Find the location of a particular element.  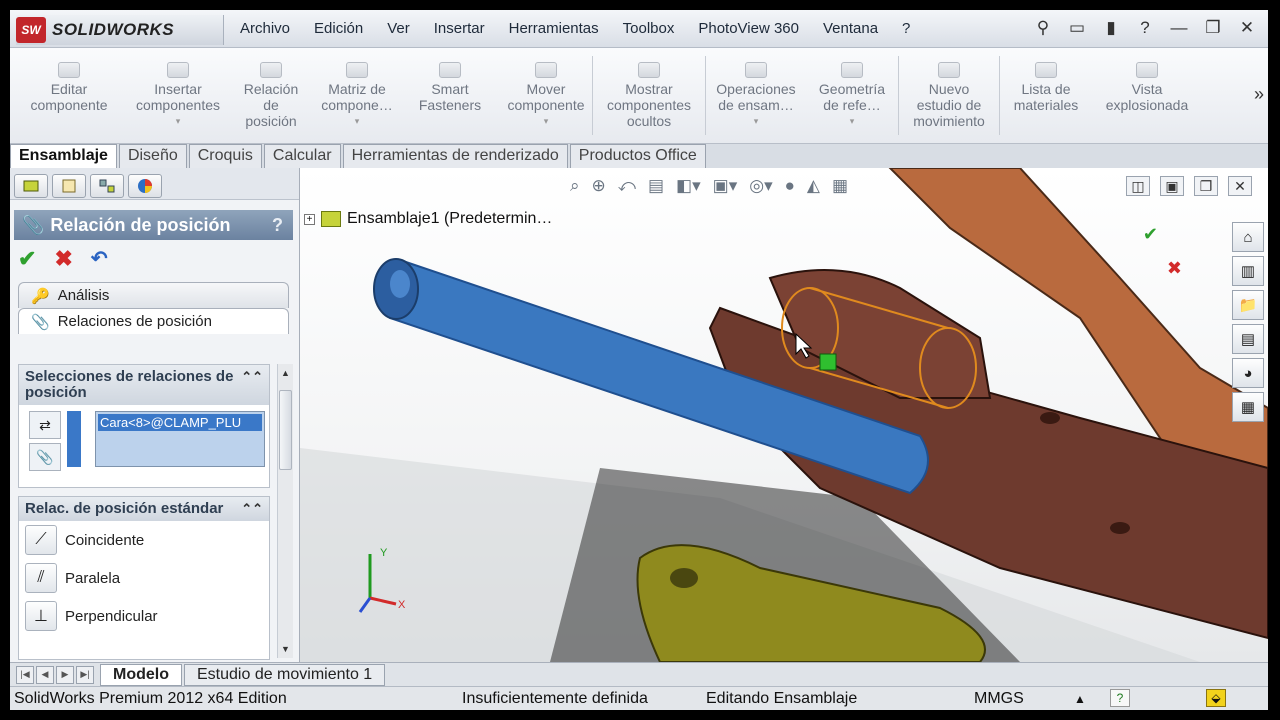

tag-icon: ⬙ is located at coordinates (1216, 698).